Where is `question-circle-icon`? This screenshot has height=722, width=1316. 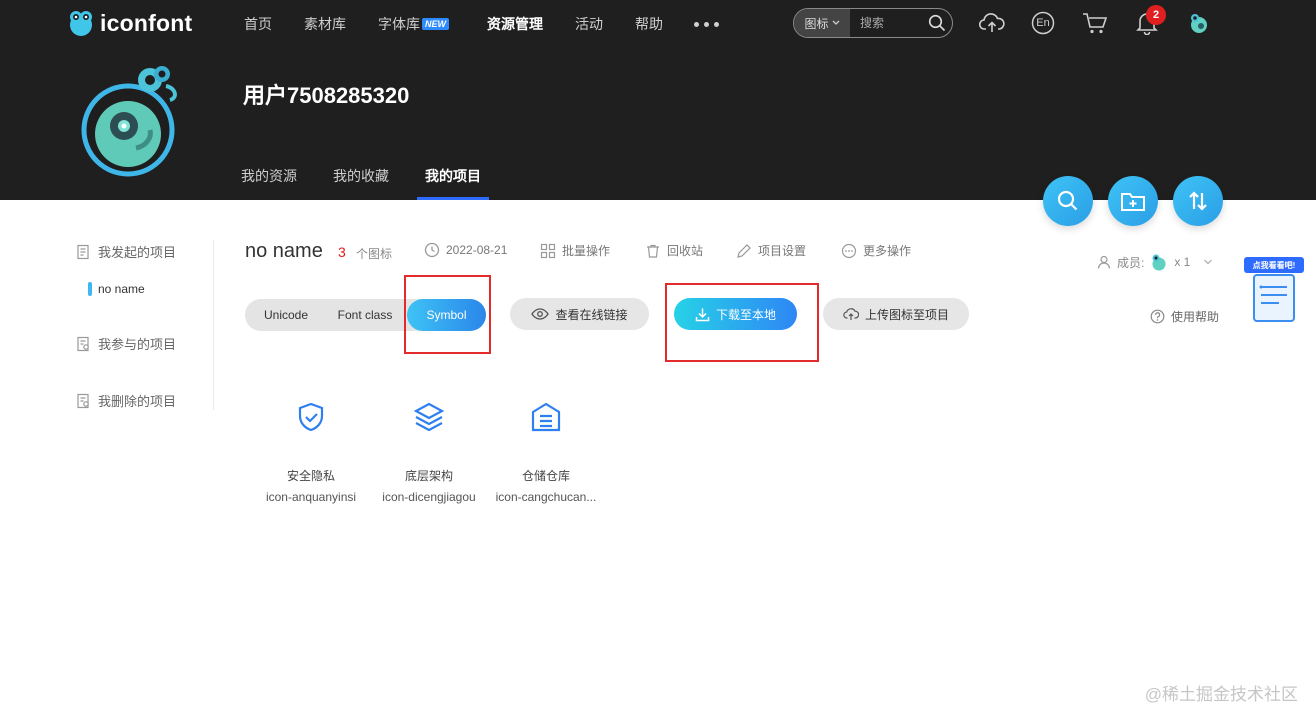
question-circle-icon is located at coordinates (1157, 316).